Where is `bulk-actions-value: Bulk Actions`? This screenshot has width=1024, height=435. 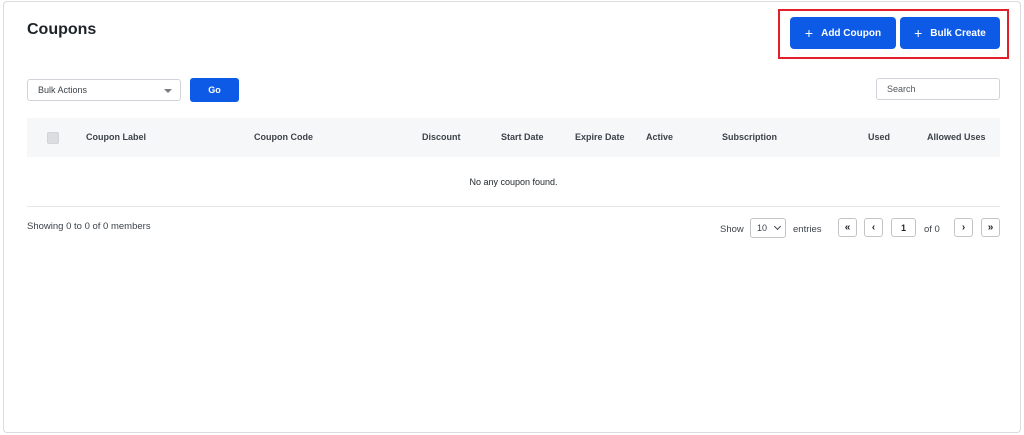 bulk-actions-value: Bulk Actions is located at coordinates (63, 90).